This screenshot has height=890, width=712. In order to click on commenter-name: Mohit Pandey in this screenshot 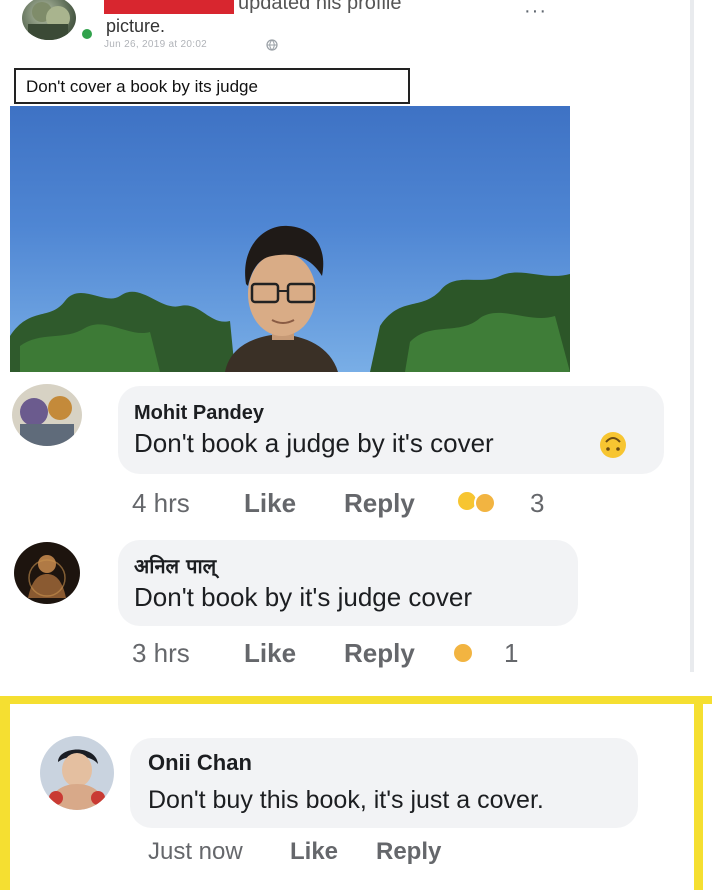, I will do `click(199, 413)`.